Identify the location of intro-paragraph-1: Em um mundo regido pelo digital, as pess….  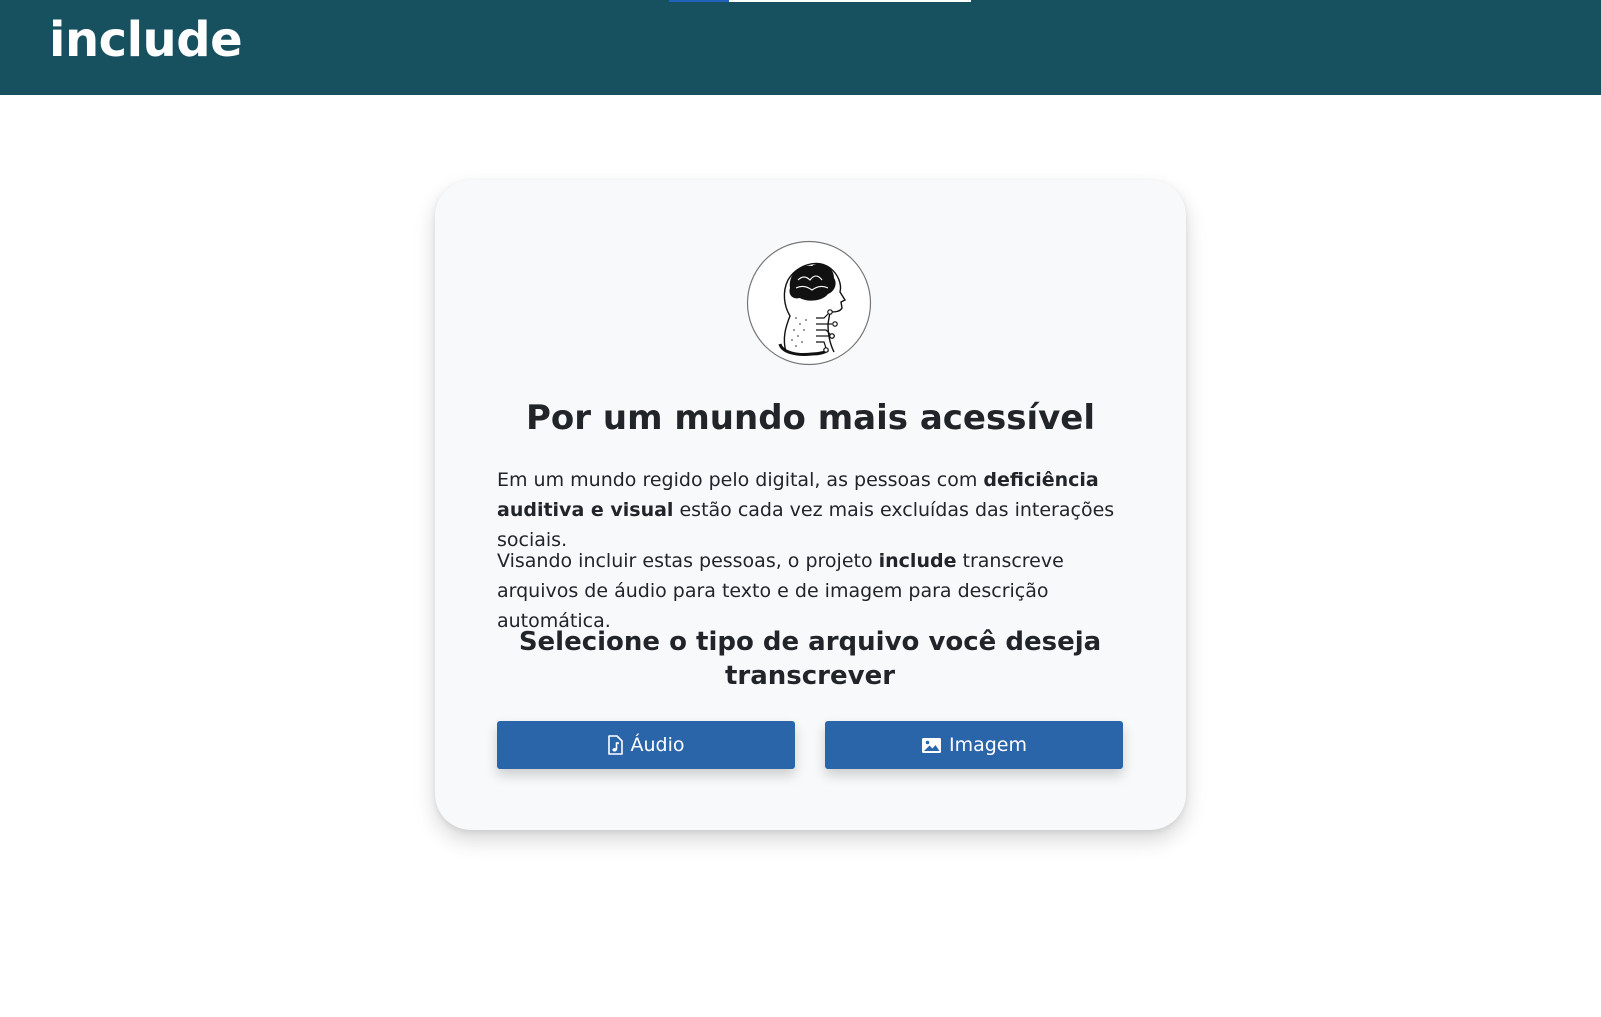
(806, 510).